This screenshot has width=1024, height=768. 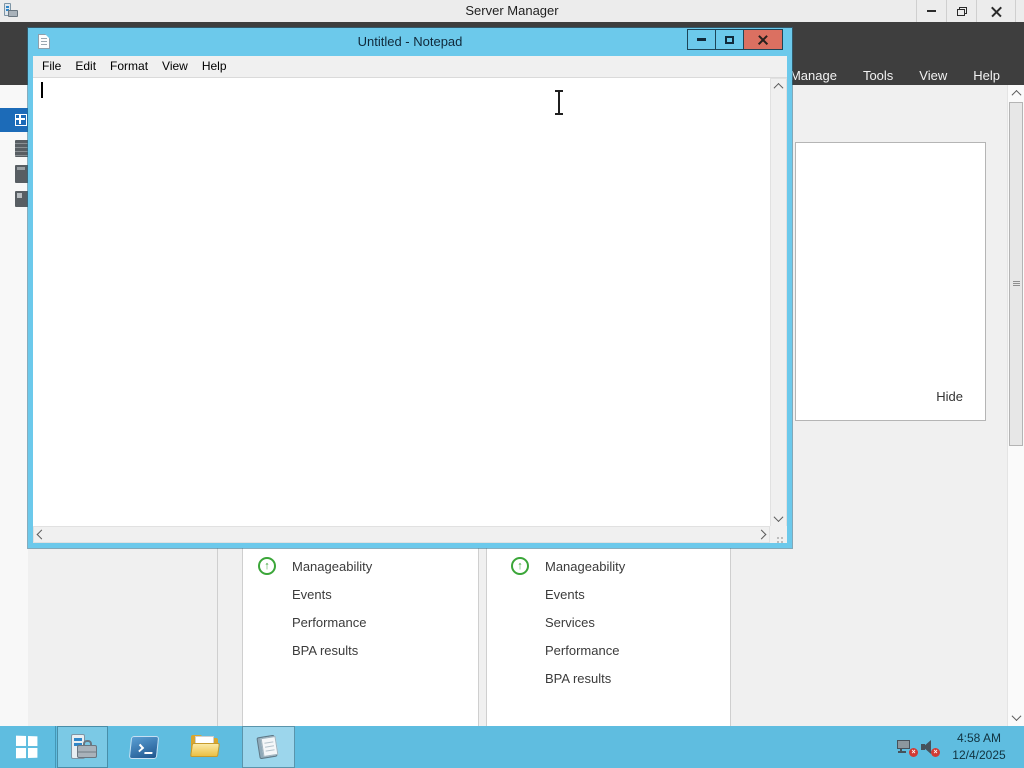 What do you see at coordinates (890, 281) in the screenshot?
I see `welcome-tile-panel: Hide` at bounding box center [890, 281].